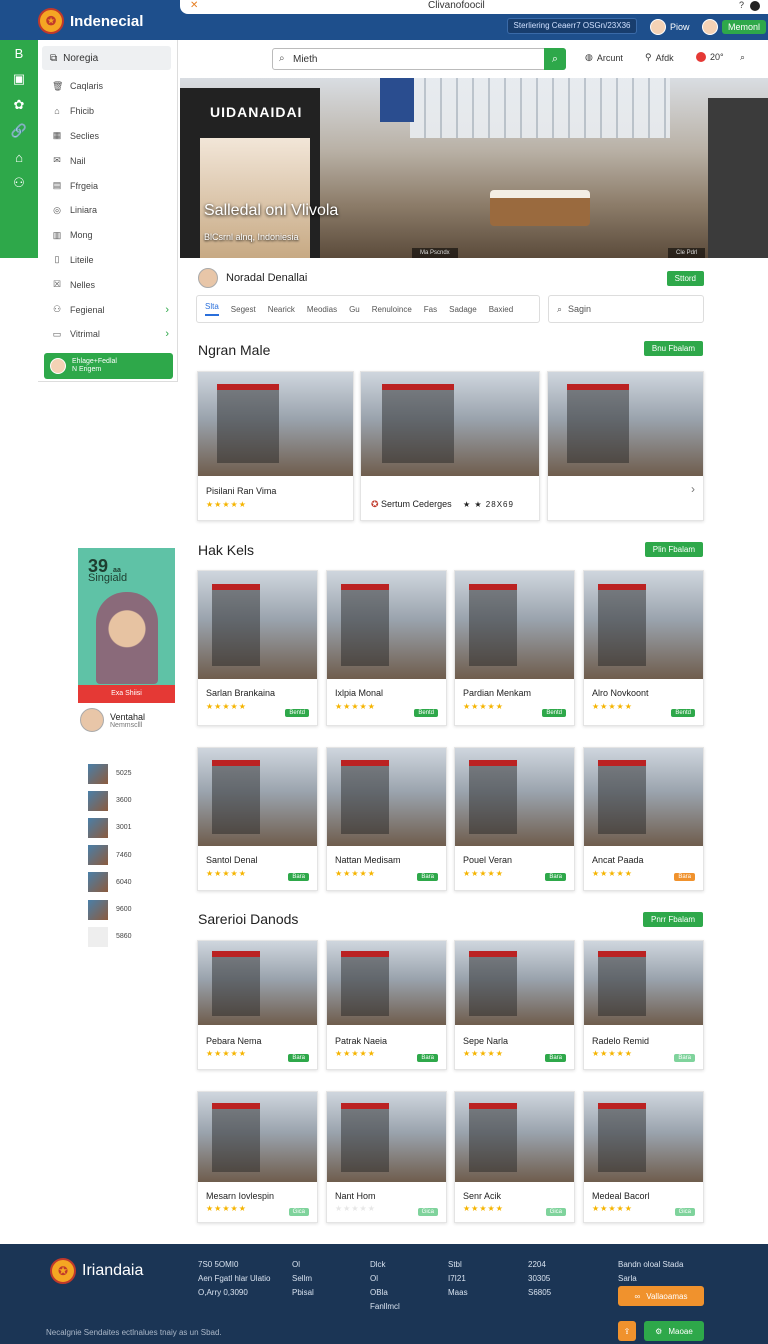  What do you see at coordinates (741, 5) in the screenshot?
I see `help-icon: ?` at bounding box center [741, 5].